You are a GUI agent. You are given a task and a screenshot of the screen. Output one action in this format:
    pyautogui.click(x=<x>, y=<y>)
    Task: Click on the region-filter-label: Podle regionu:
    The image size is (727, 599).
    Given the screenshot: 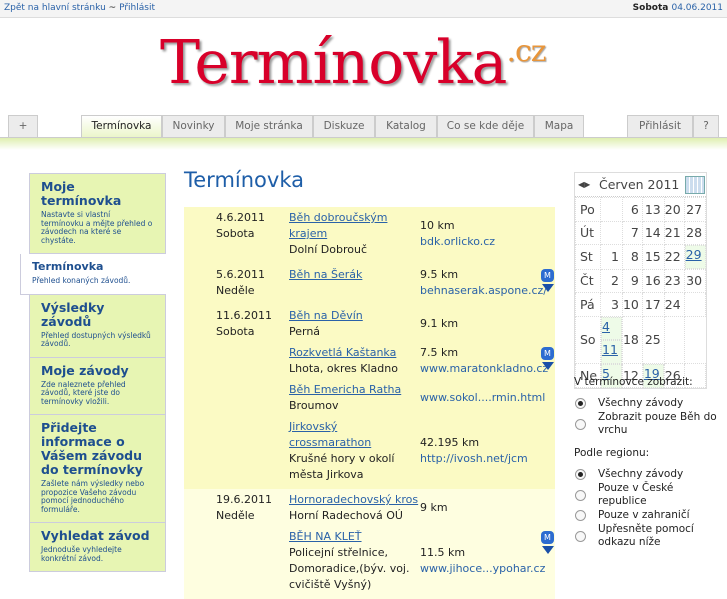 What is the action you would take?
    pyautogui.click(x=612, y=453)
    